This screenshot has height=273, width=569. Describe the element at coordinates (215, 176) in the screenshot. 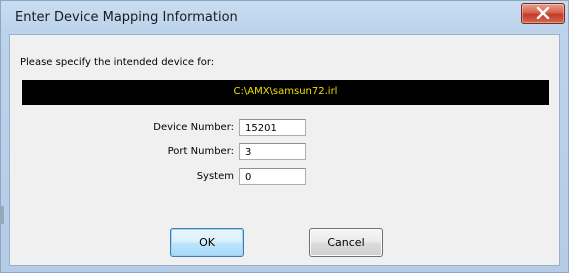

I see `system-label: System` at that location.